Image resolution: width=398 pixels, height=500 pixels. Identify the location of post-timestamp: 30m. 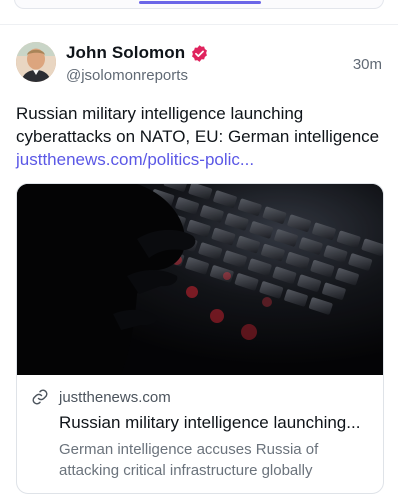
(367, 64).